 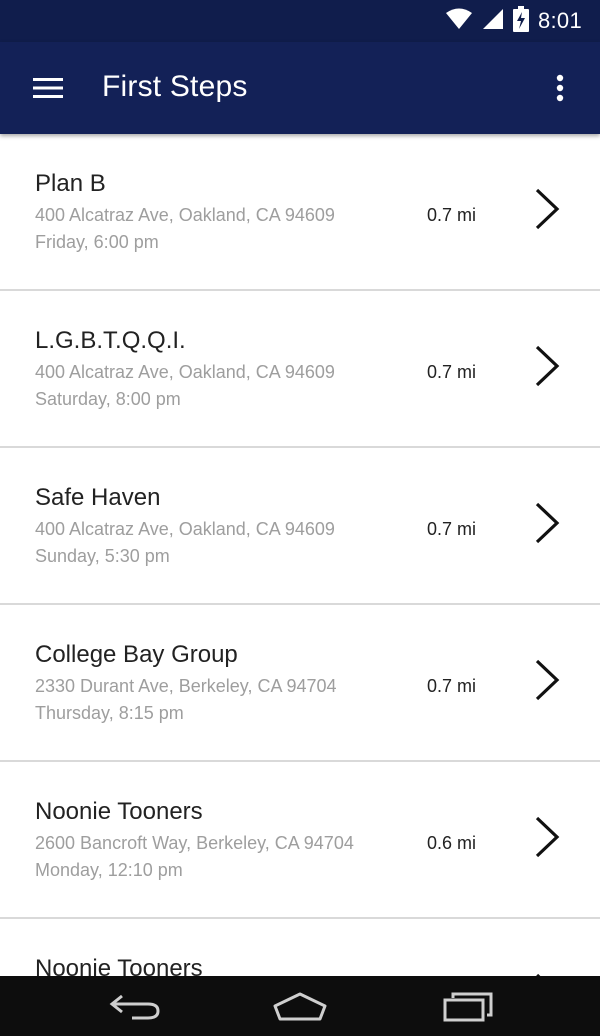 I want to click on cell-signal-icon, so click(x=493, y=21).